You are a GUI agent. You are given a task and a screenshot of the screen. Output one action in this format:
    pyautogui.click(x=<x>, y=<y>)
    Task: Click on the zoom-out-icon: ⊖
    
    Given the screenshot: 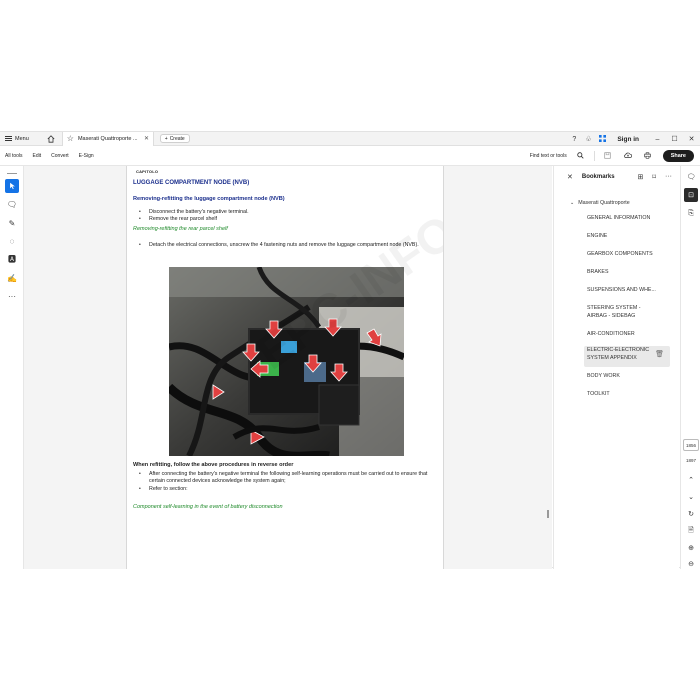 What is the action you would take?
    pyautogui.click(x=691, y=564)
    